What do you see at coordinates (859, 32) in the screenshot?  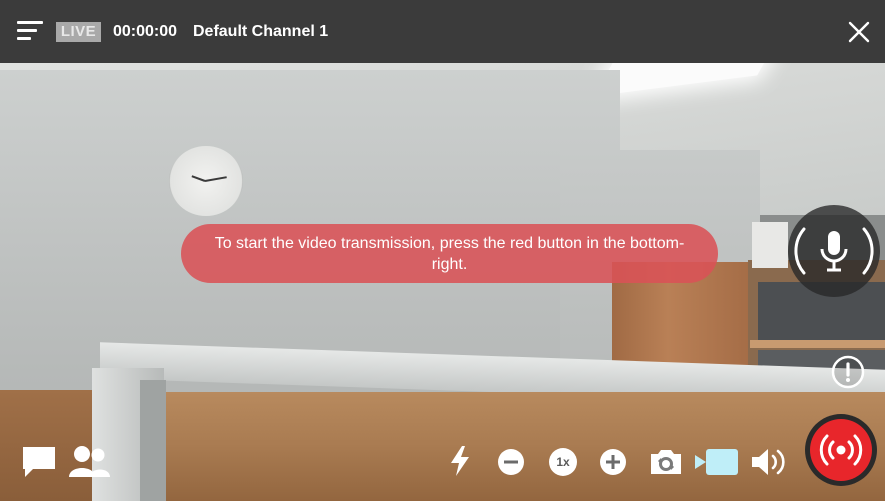 I see `close-icon` at bounding box center [859, 32].